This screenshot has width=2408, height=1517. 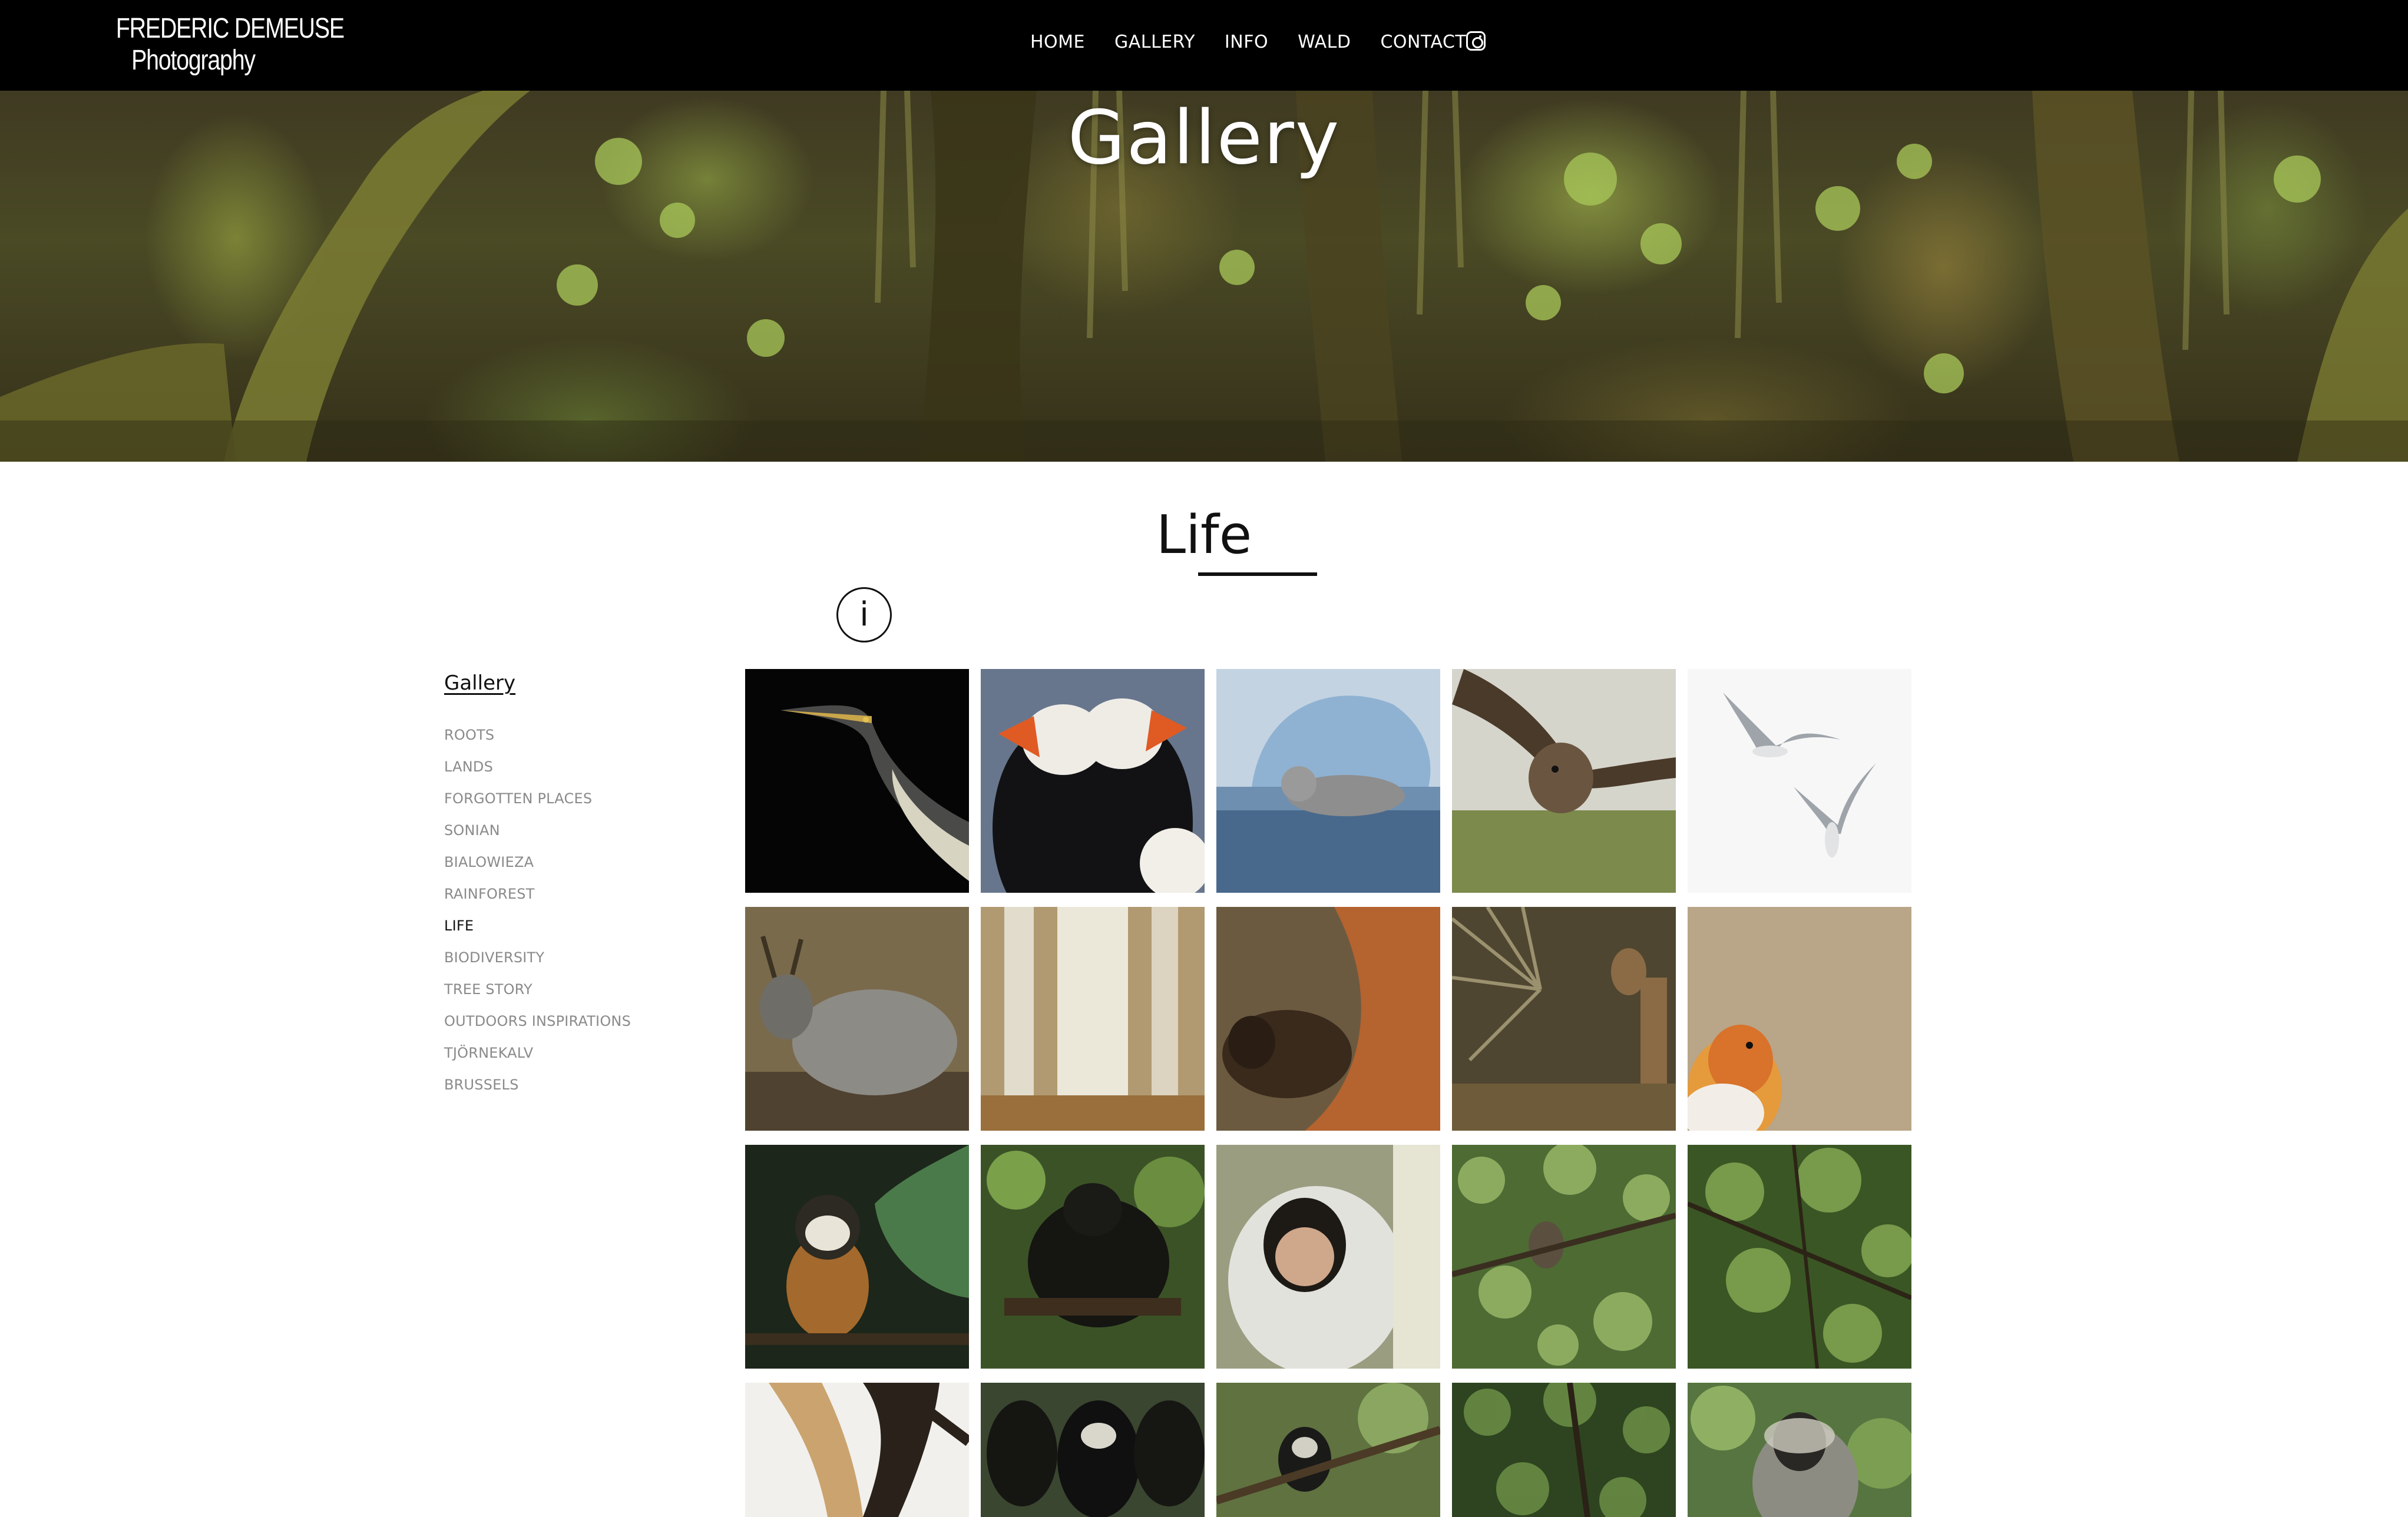 I want to click on gallery-thumbnail-bison, so click(x=1328, y=1019).